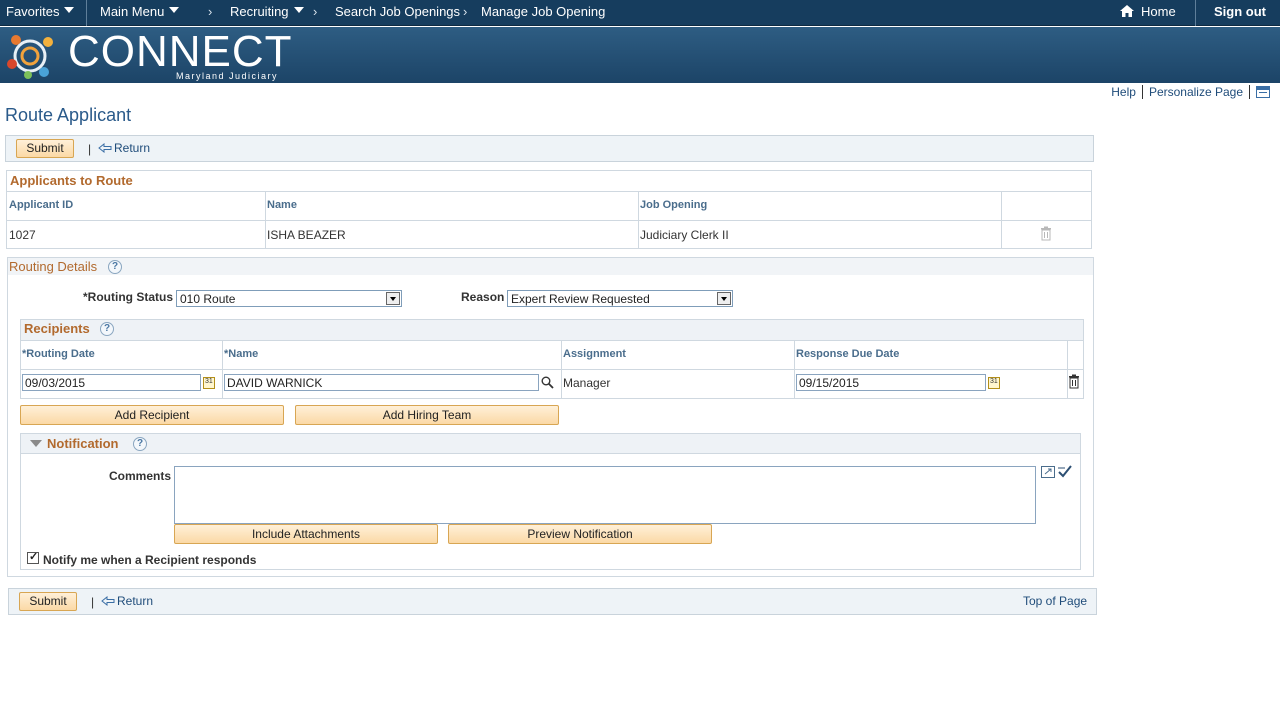  Describe the element at coordinates (891, 382) in the screenshot. I see `response-due-date-input: 09/15/2015` at that location.